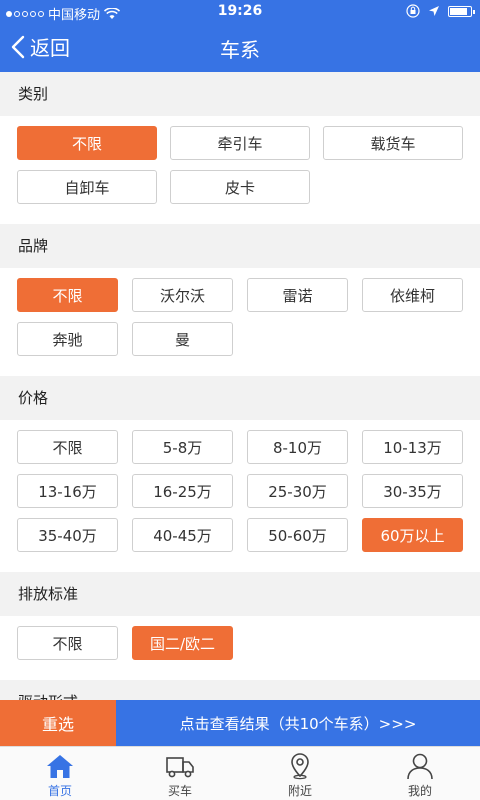 This screenshot has width=480, height=800. What do you see at coordinates (440, 11) in the screenshot?
I see `status-right` at bounding box center [440, 11].